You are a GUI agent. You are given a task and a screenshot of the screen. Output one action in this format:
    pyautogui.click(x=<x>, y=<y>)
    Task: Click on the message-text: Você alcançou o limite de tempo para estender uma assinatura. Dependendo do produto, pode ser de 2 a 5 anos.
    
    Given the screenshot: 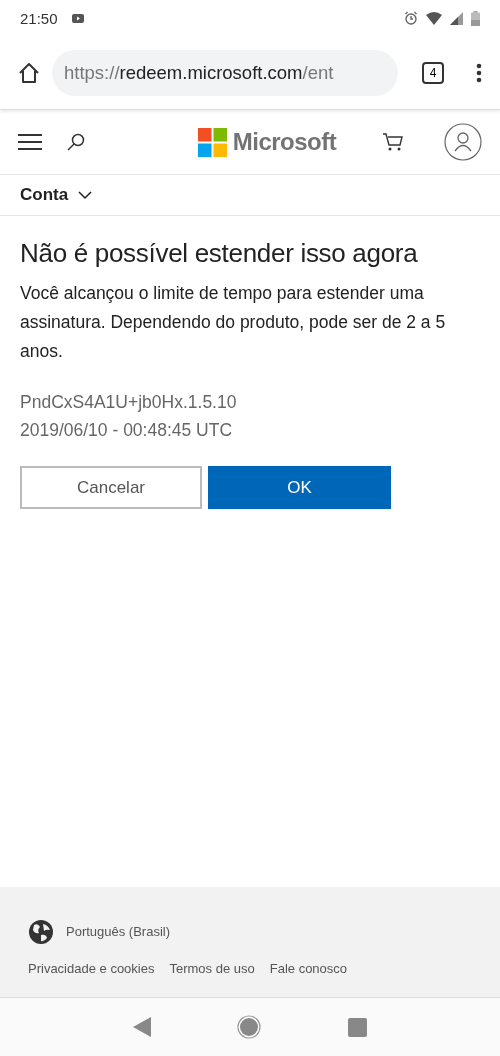 What is the action you would take?
    pyautogui.click(x=233, y=322)
    